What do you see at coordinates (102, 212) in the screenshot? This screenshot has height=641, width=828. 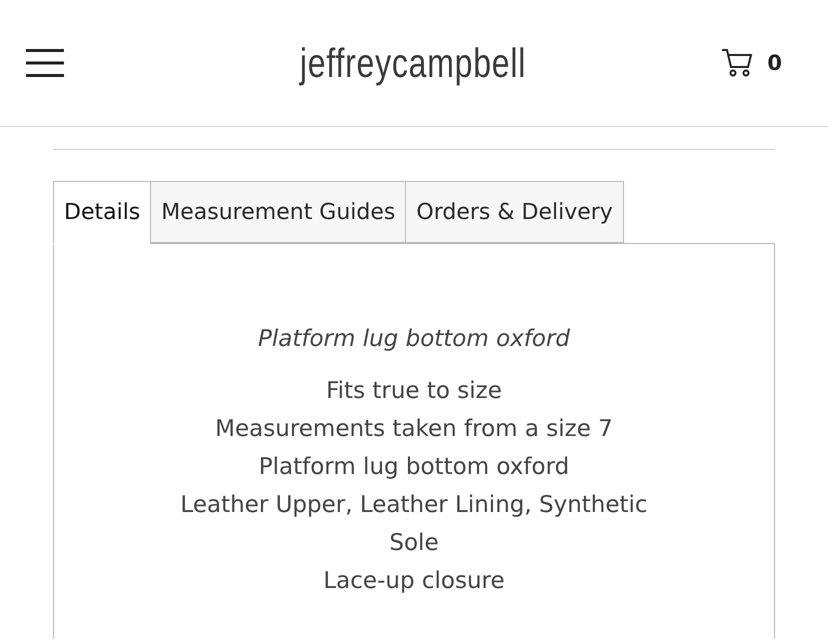 I see `tab: Details` at bounding box center [102, 212].